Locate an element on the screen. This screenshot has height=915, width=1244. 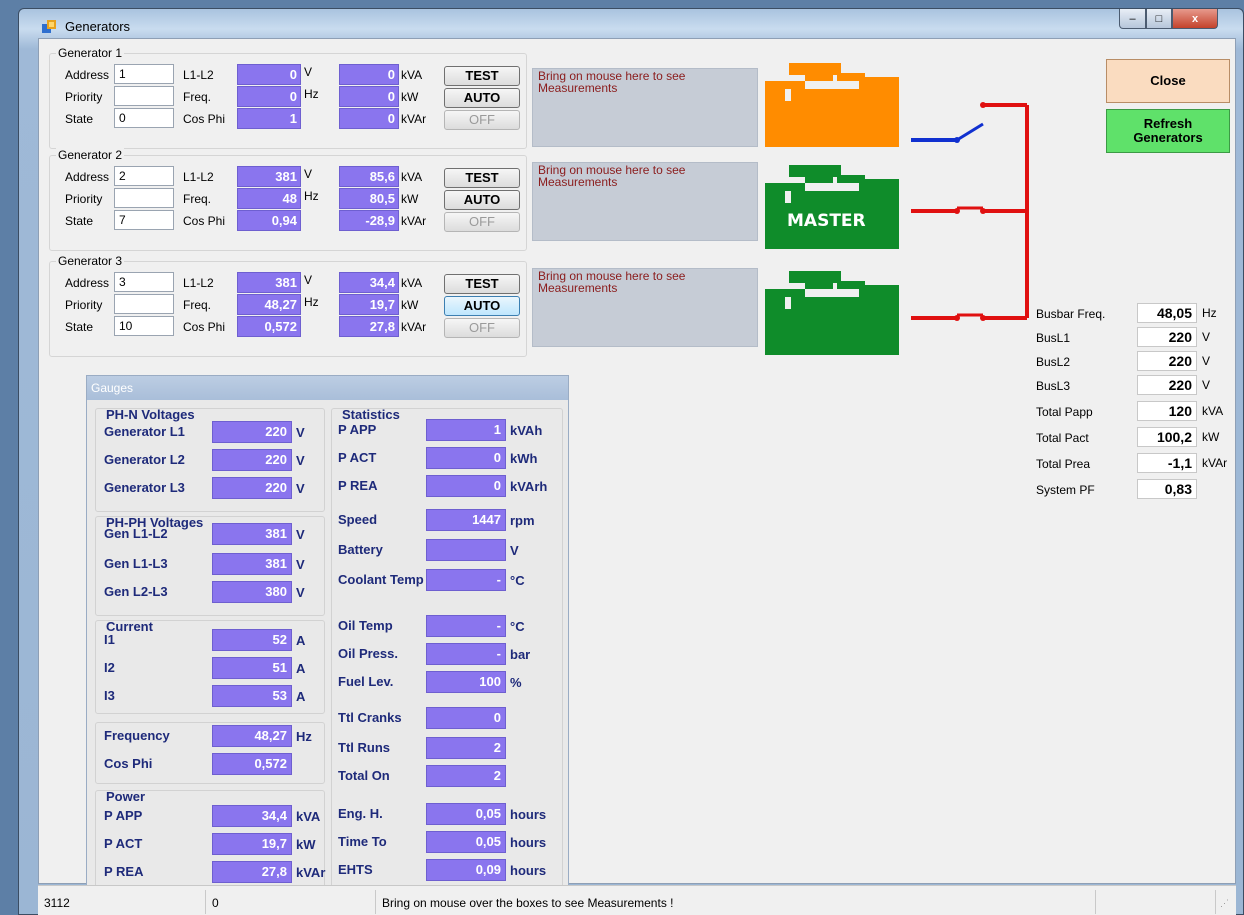
stats-label: Fuel Lev. is located at coordinates (366, 681).